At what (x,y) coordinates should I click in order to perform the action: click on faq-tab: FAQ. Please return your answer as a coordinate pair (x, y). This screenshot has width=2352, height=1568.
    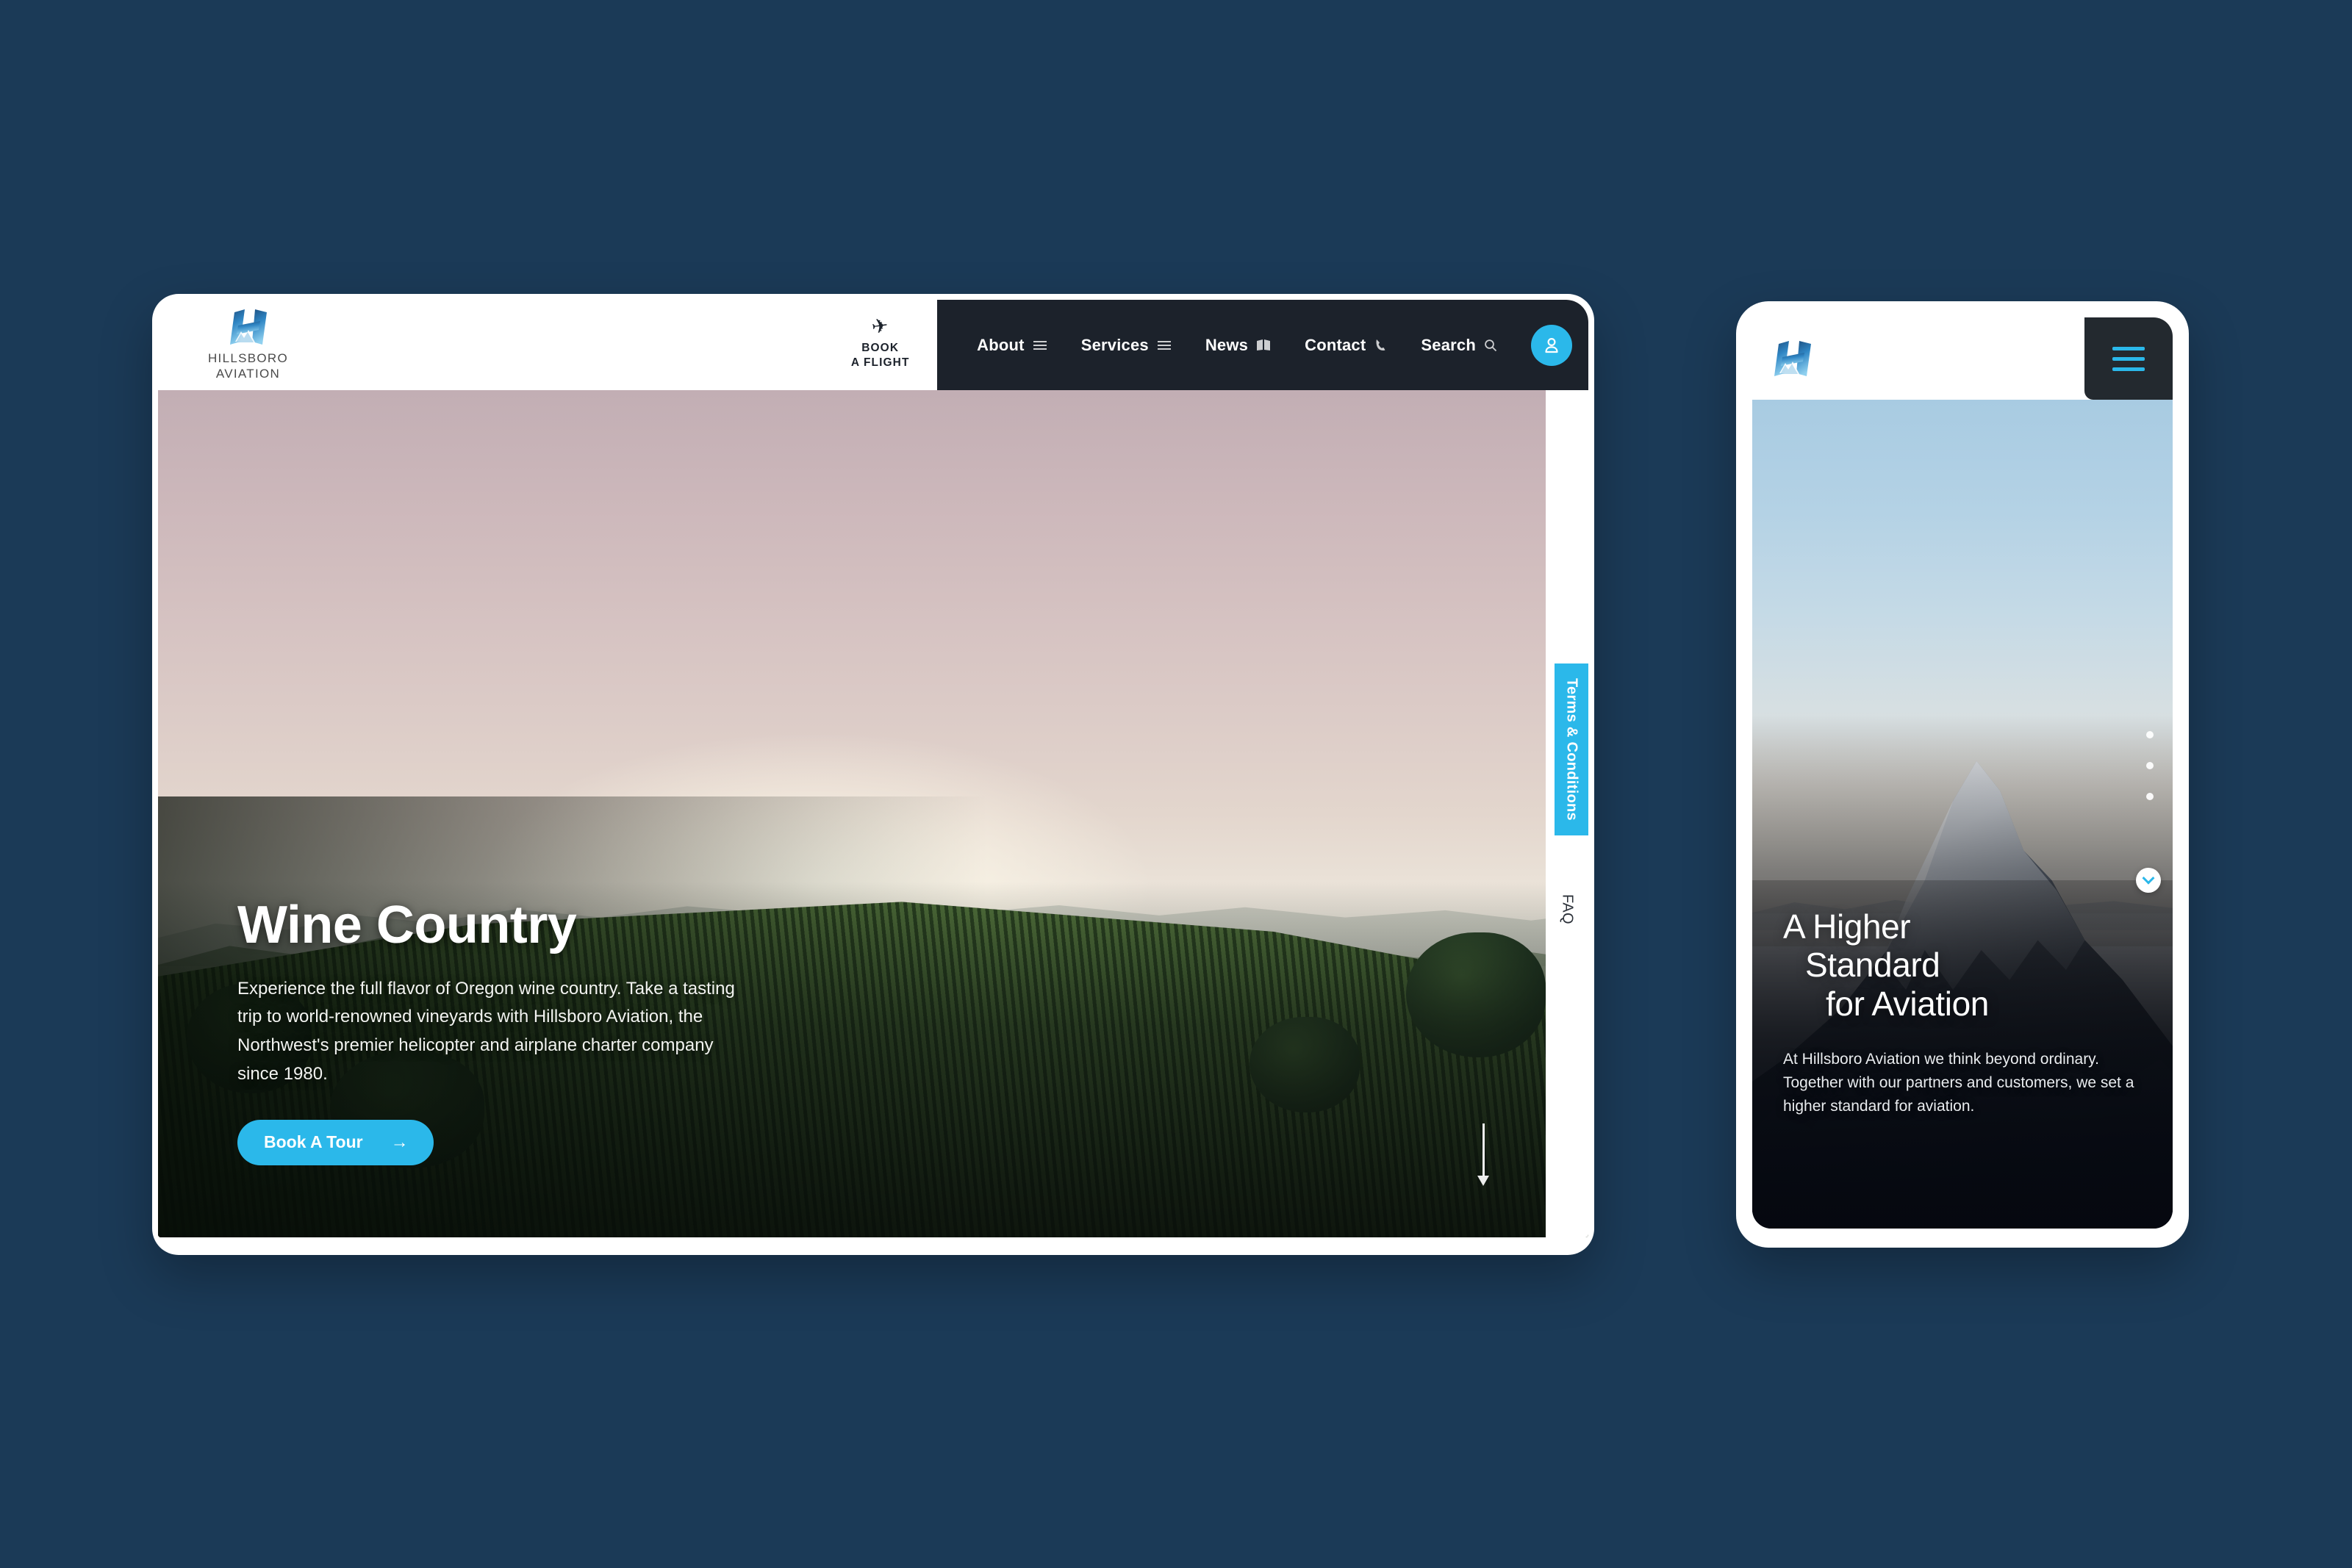
    Looking at the image, I should click on (1567, 910).